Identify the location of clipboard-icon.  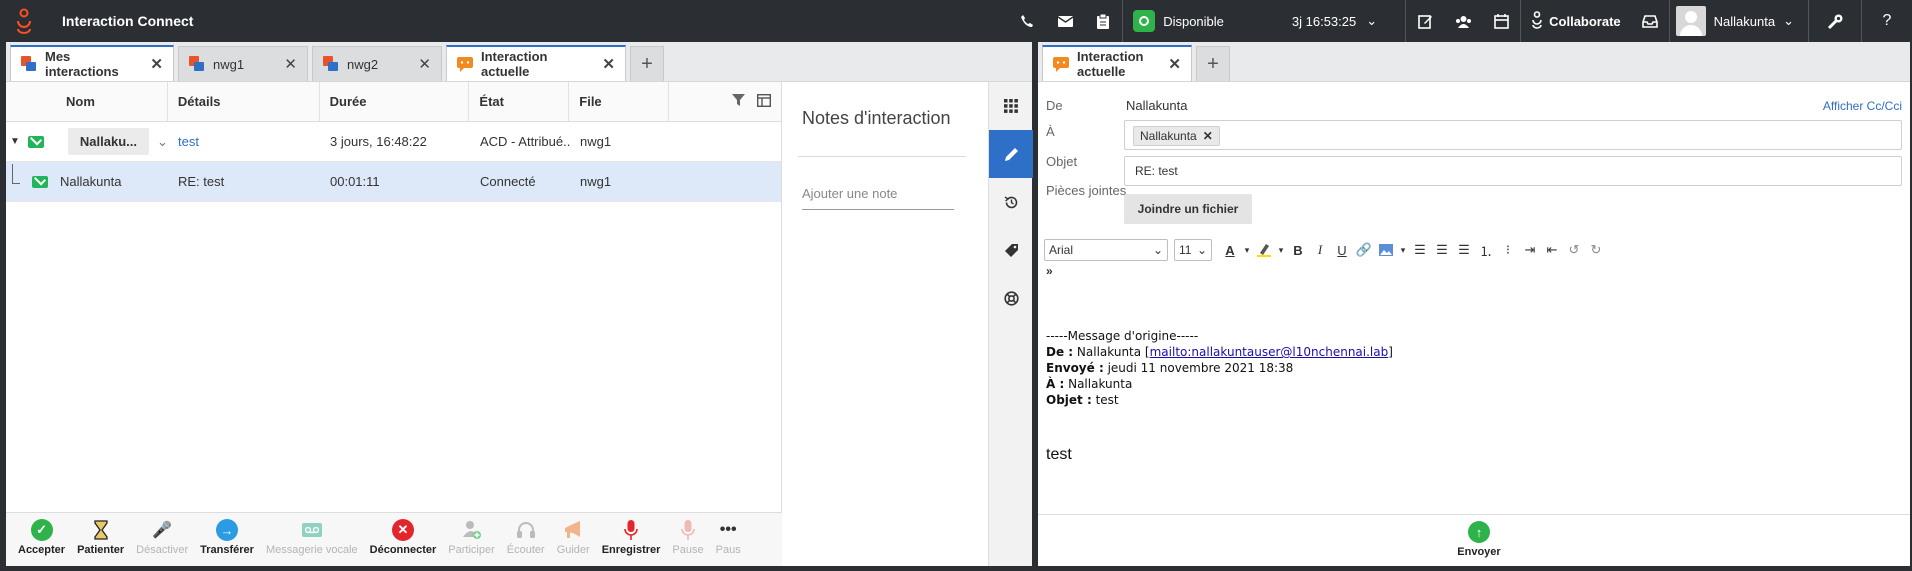
(1103, 21).